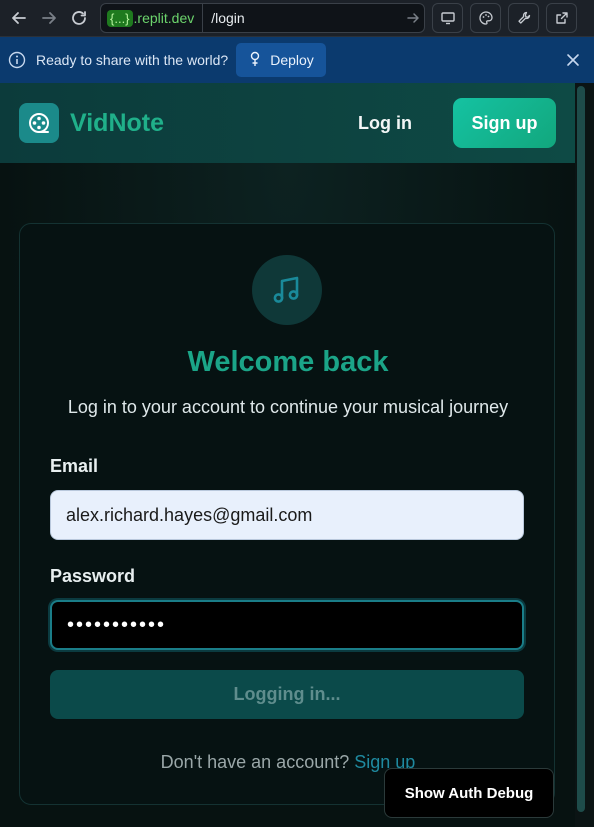 Image resolution: width=594 pixels, height=827 pixels. Describe the element at coordinates (255, 762) in the screenshot. I see `signup-prompt-text: Don't have an account?` at that location.